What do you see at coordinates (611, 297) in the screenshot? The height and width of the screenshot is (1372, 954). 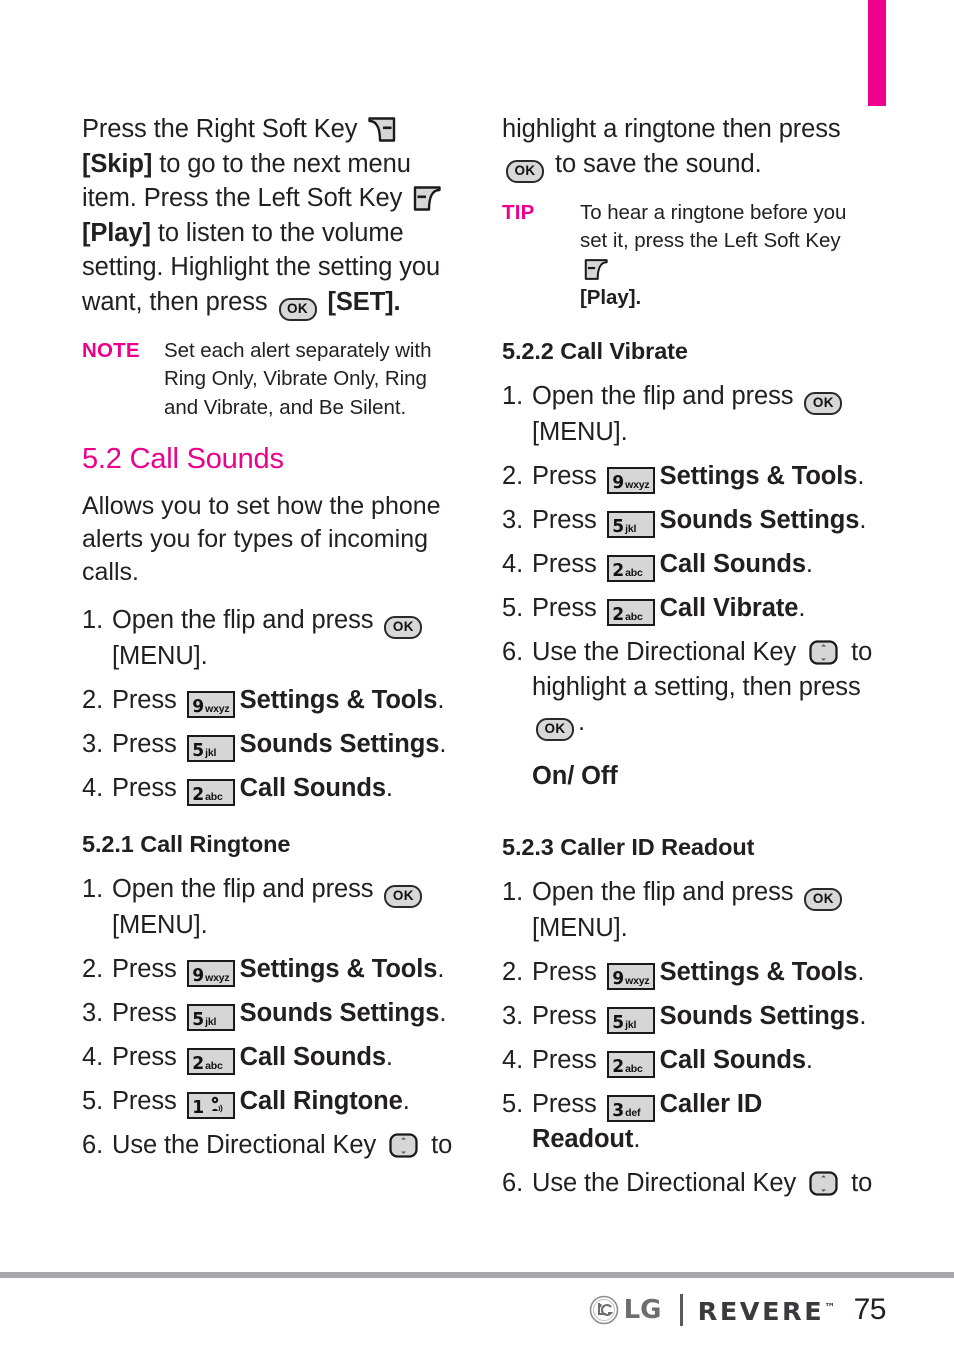 I see `tip-play-label: [Play].` at bounding box center [611, 297].